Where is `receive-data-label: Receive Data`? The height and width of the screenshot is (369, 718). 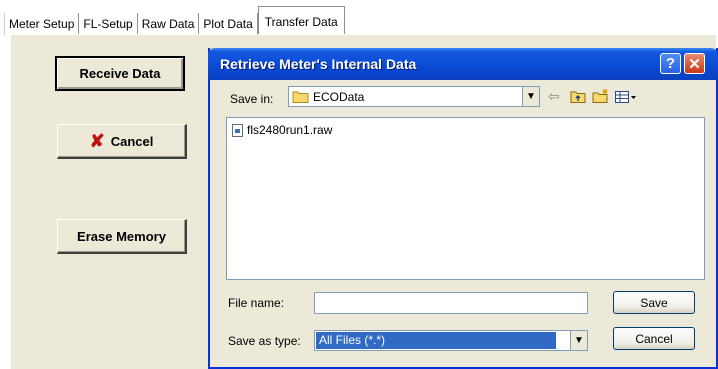 receive-data-label: Receive Data is located at coordinates (120, 73).